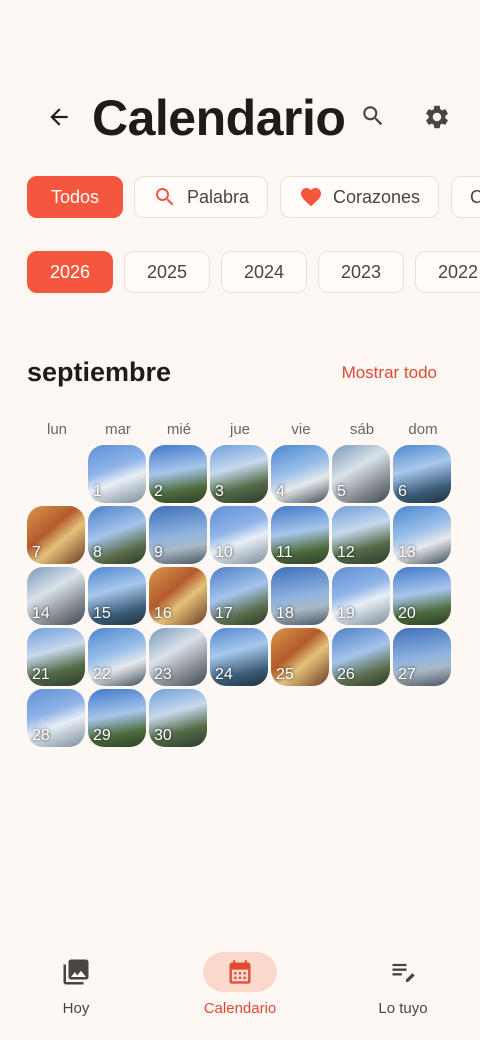 The width and height of the screenshot is (480, 1040). I want to click on day-number: 8, so click(97, 552).